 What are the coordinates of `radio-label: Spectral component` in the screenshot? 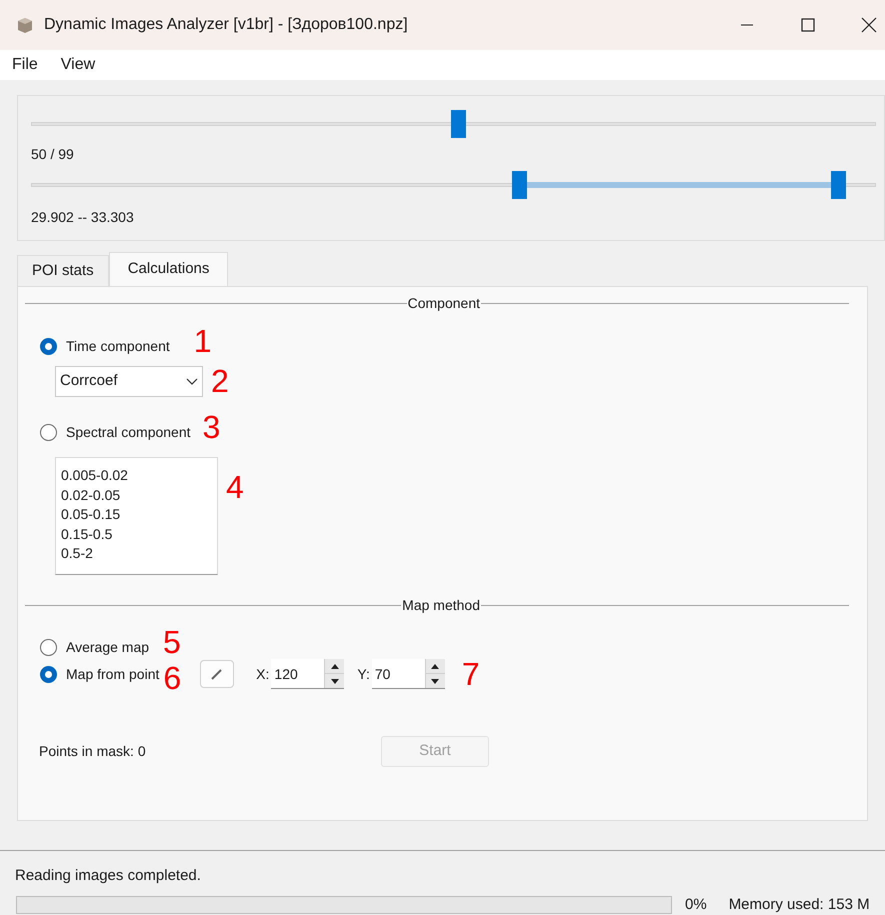 It's located at (128, 432).